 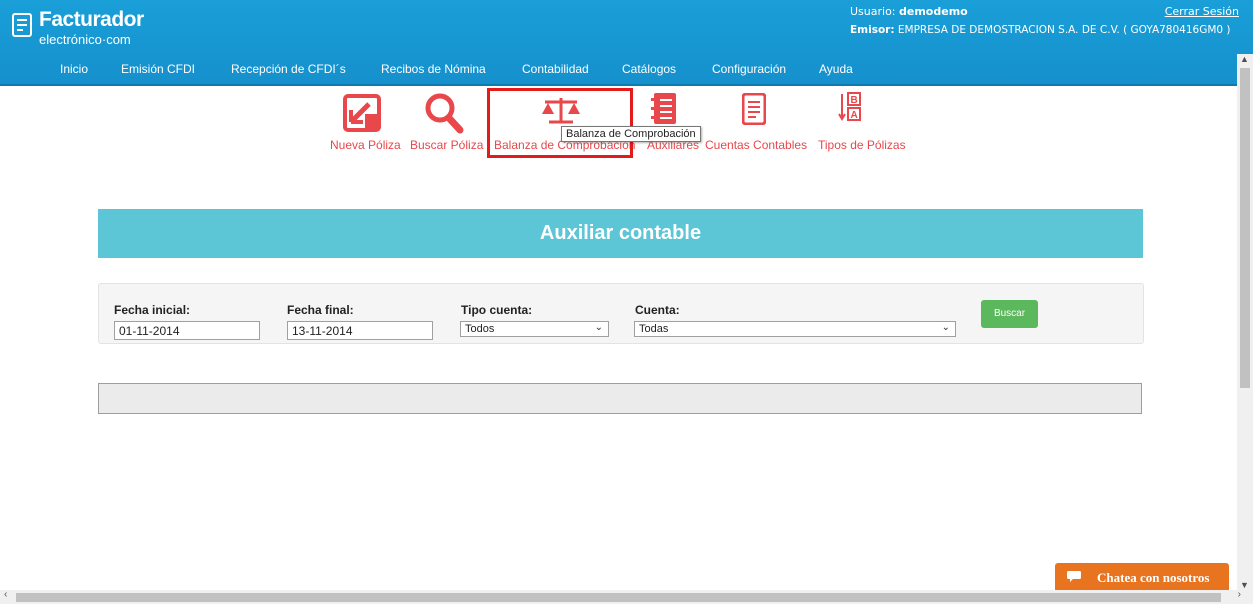 What do you see at coordinates (360, 330) in the screenshot?
I see `fecha-final-input` at bounding box center [360, 330].